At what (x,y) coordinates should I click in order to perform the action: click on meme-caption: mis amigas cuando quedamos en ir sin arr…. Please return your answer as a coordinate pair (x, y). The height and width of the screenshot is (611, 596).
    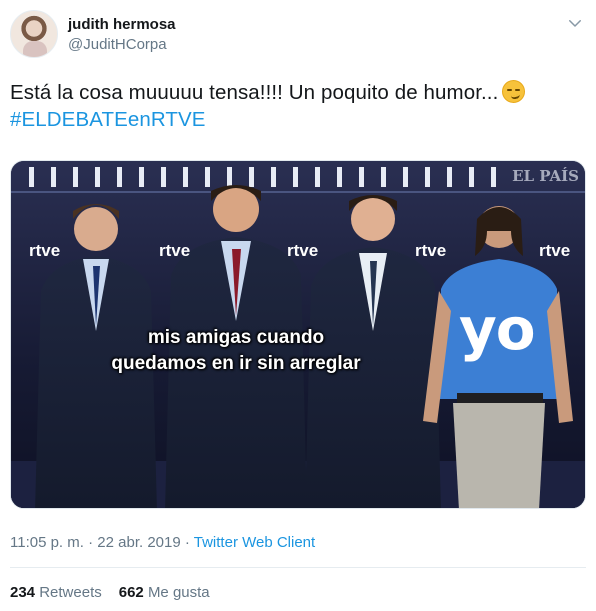
    Looking at the image, I should click on (236, 351).